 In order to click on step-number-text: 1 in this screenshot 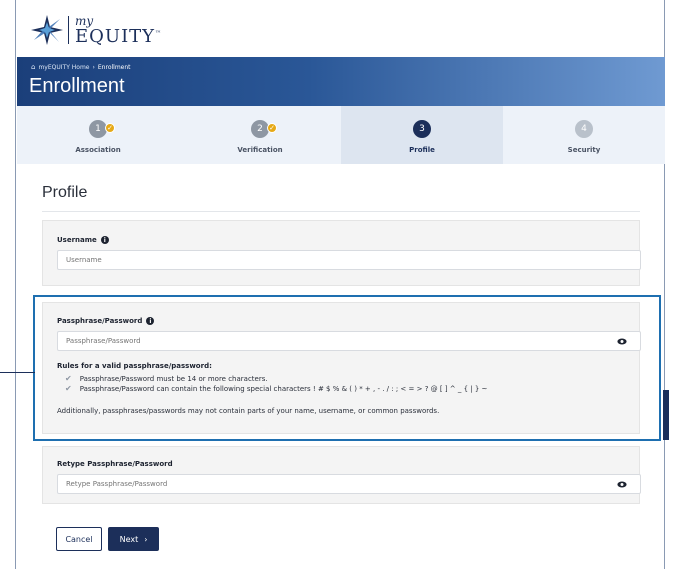, I will do `click(98, 129)`.